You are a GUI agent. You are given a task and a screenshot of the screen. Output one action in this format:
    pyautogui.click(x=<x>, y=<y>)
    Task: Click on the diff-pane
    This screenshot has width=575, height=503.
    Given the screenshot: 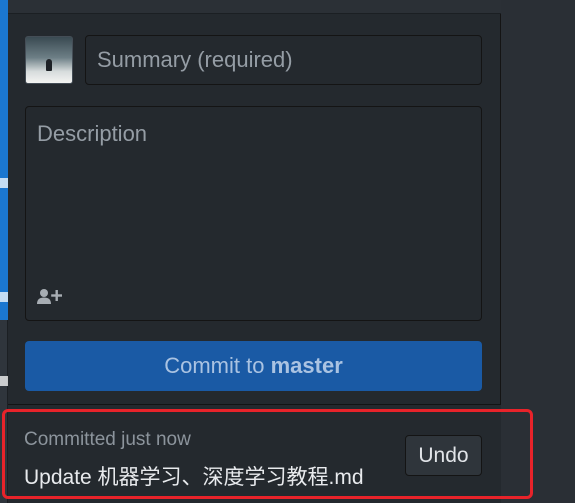 What is the action you would take?
    pyautogui.click(x=538, y=251)
    